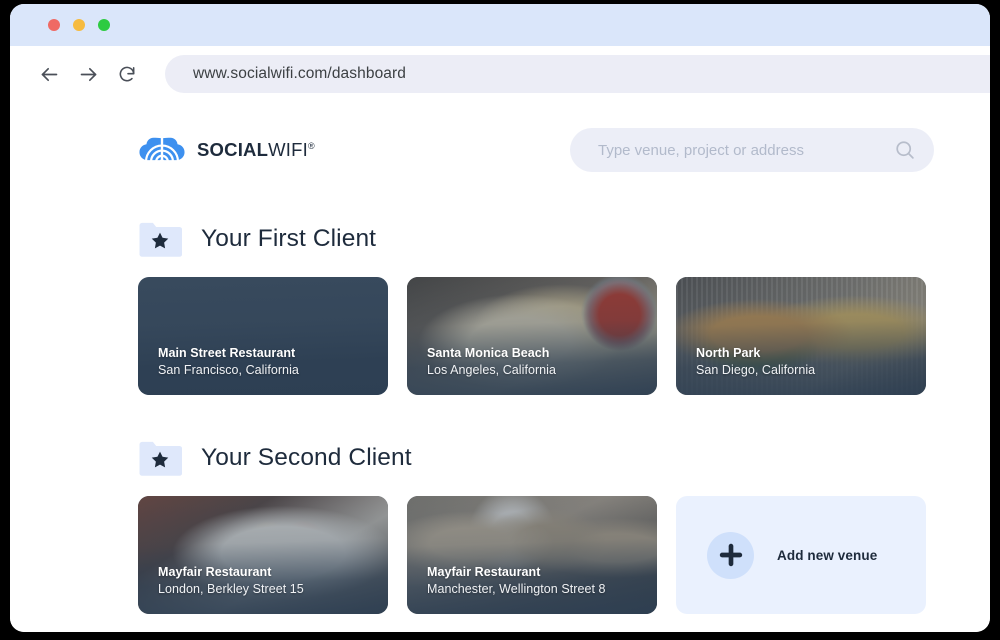 Image resolution: width=1000 pixels, height=640 pixels. Describe the element at coordinates (492, 369) in the screenshot. I see `venue-location: Los Angeles, California` at that location.